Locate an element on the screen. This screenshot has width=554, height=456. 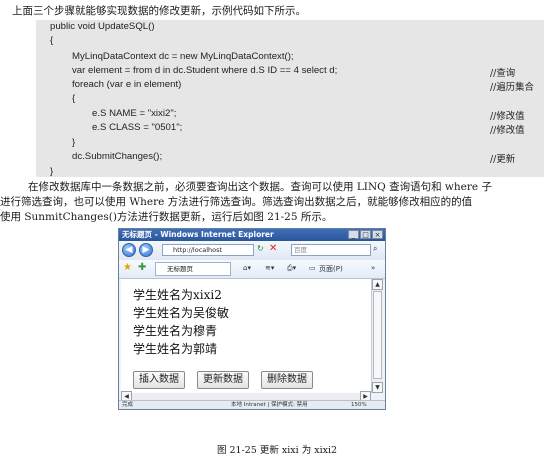
student-name: 学生姓名为郭靖 is located at coordinates (175, 349).